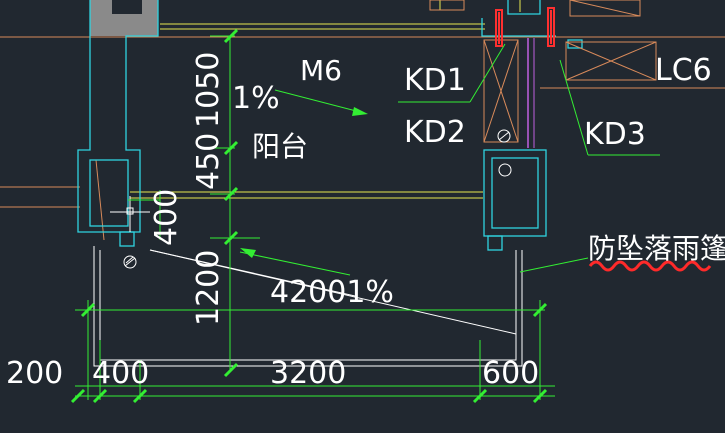  What do you see at coordinates (208, 90) in the screenshot?
I see `dim-1050: 1050` at bounding box center [208, 90].